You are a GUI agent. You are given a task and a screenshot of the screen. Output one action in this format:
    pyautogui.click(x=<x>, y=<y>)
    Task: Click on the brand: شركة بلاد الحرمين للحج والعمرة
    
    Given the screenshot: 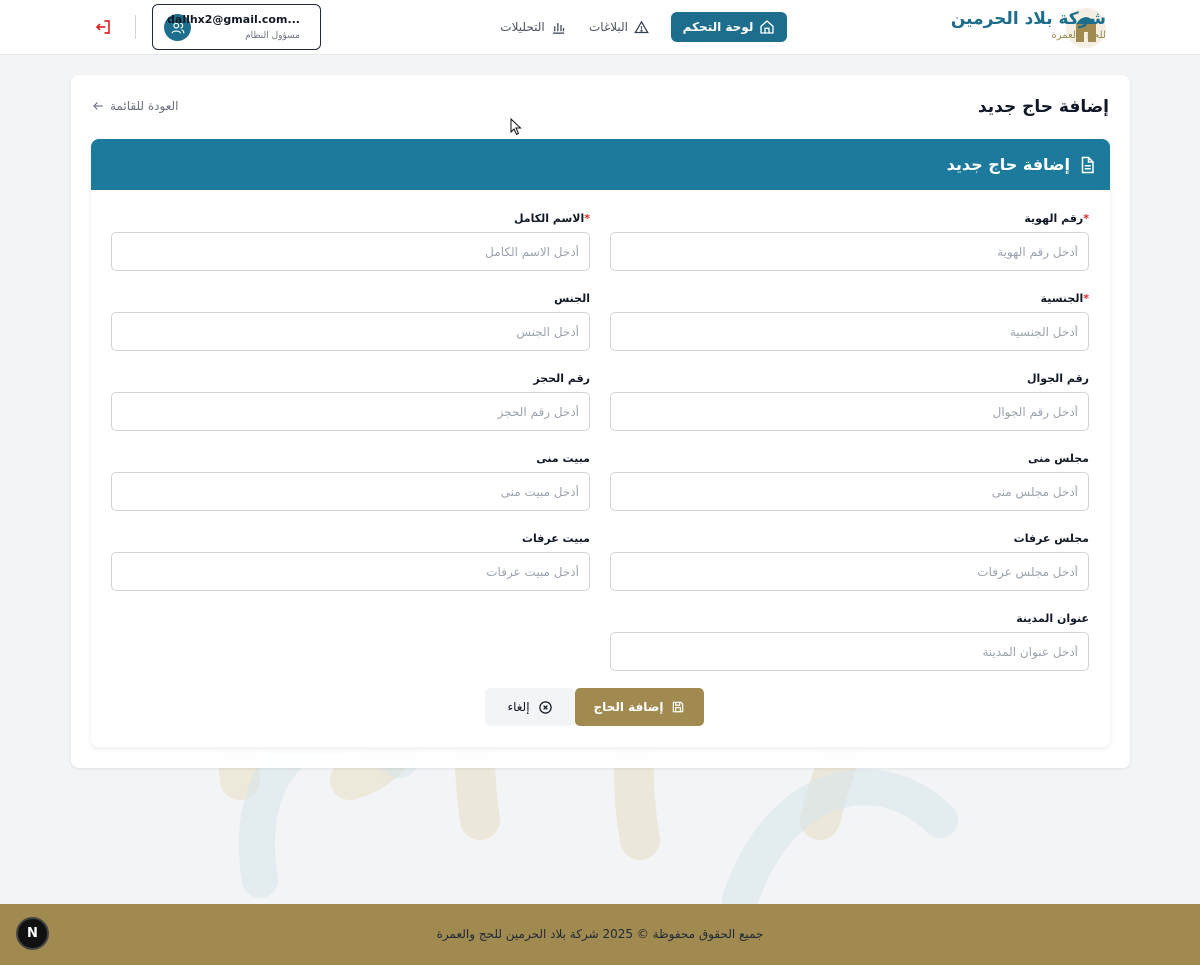 What is the action you would take?
    pyautogui.click(x=1028, y=25)
    